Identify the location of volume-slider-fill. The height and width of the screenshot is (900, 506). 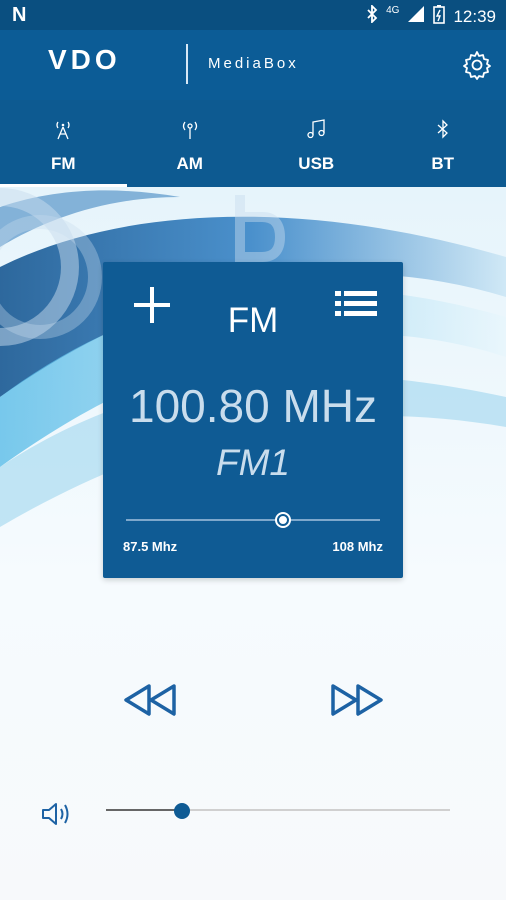
(144, 810).